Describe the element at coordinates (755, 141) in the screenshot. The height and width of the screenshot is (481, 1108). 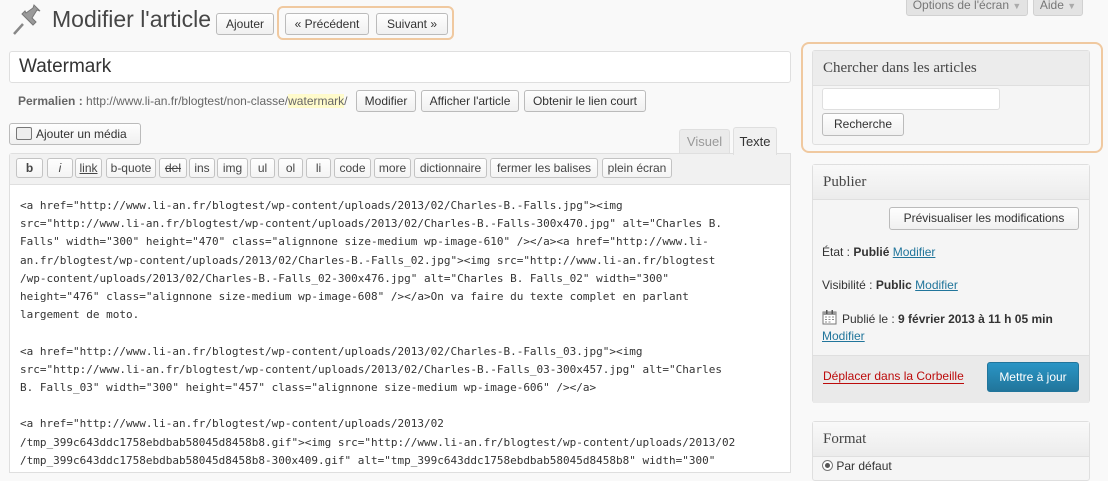
I see `tab-text: Texte` at that location.